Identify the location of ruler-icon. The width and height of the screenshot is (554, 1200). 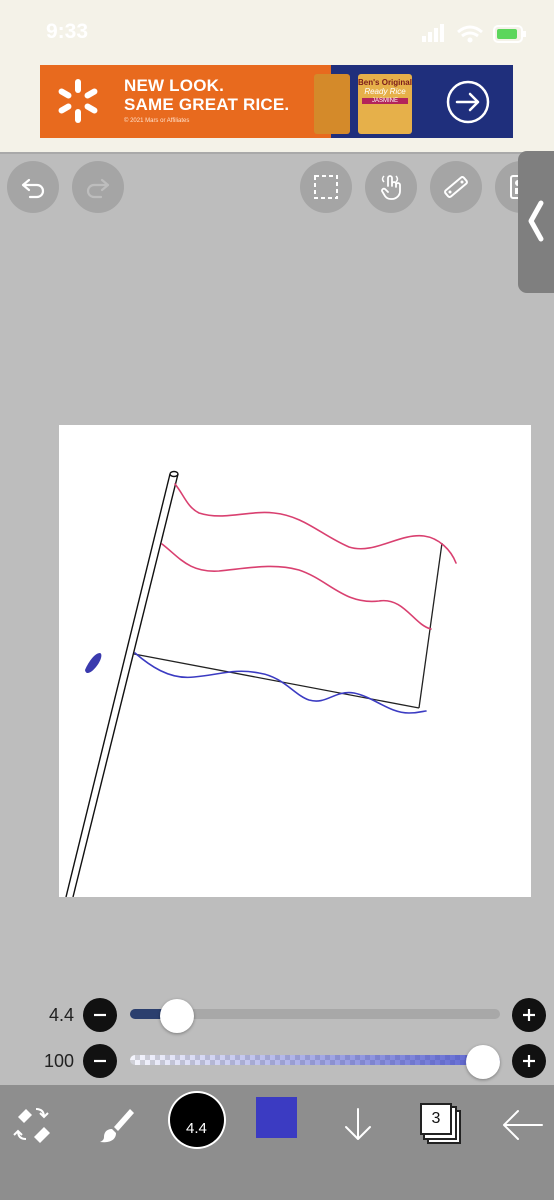
(456, 187).